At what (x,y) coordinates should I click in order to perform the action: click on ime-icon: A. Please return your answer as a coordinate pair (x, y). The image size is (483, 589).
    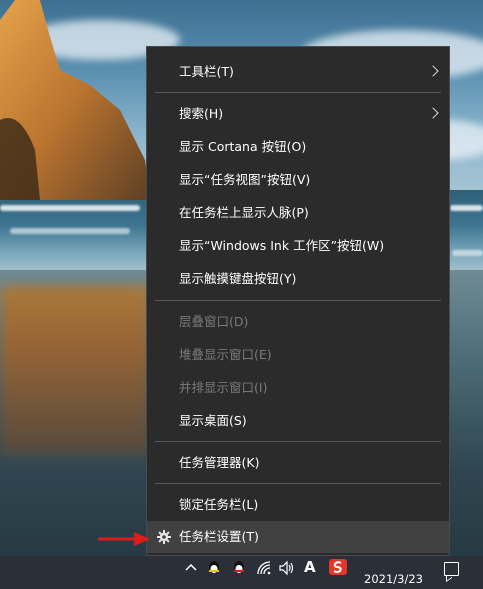
    Looking at the image, I should click on (310, 567).